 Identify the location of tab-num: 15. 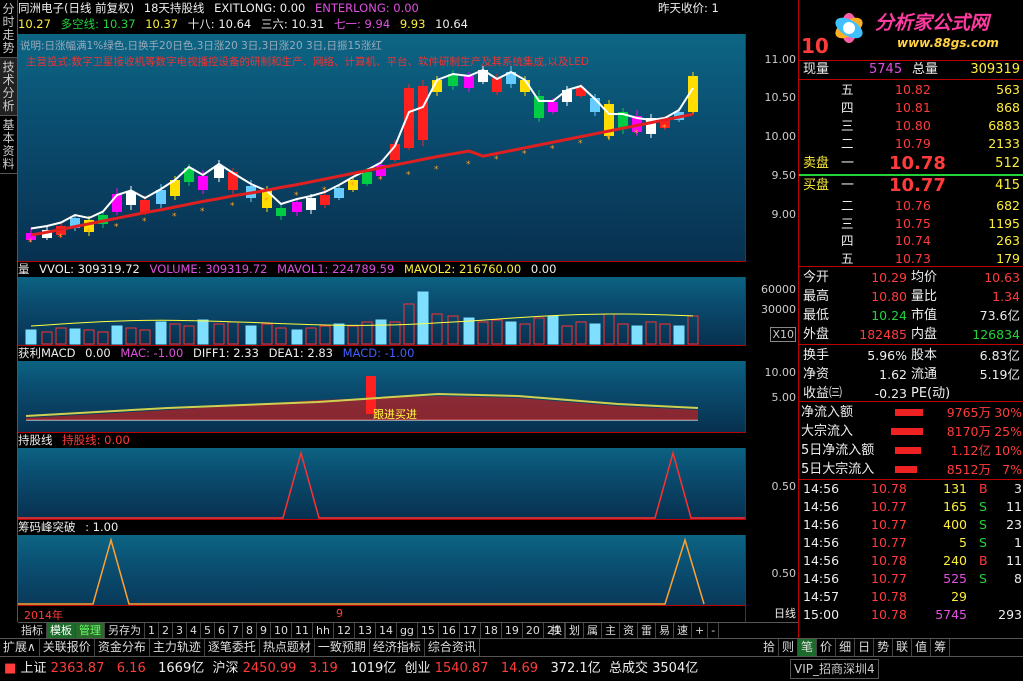
(428, 630).